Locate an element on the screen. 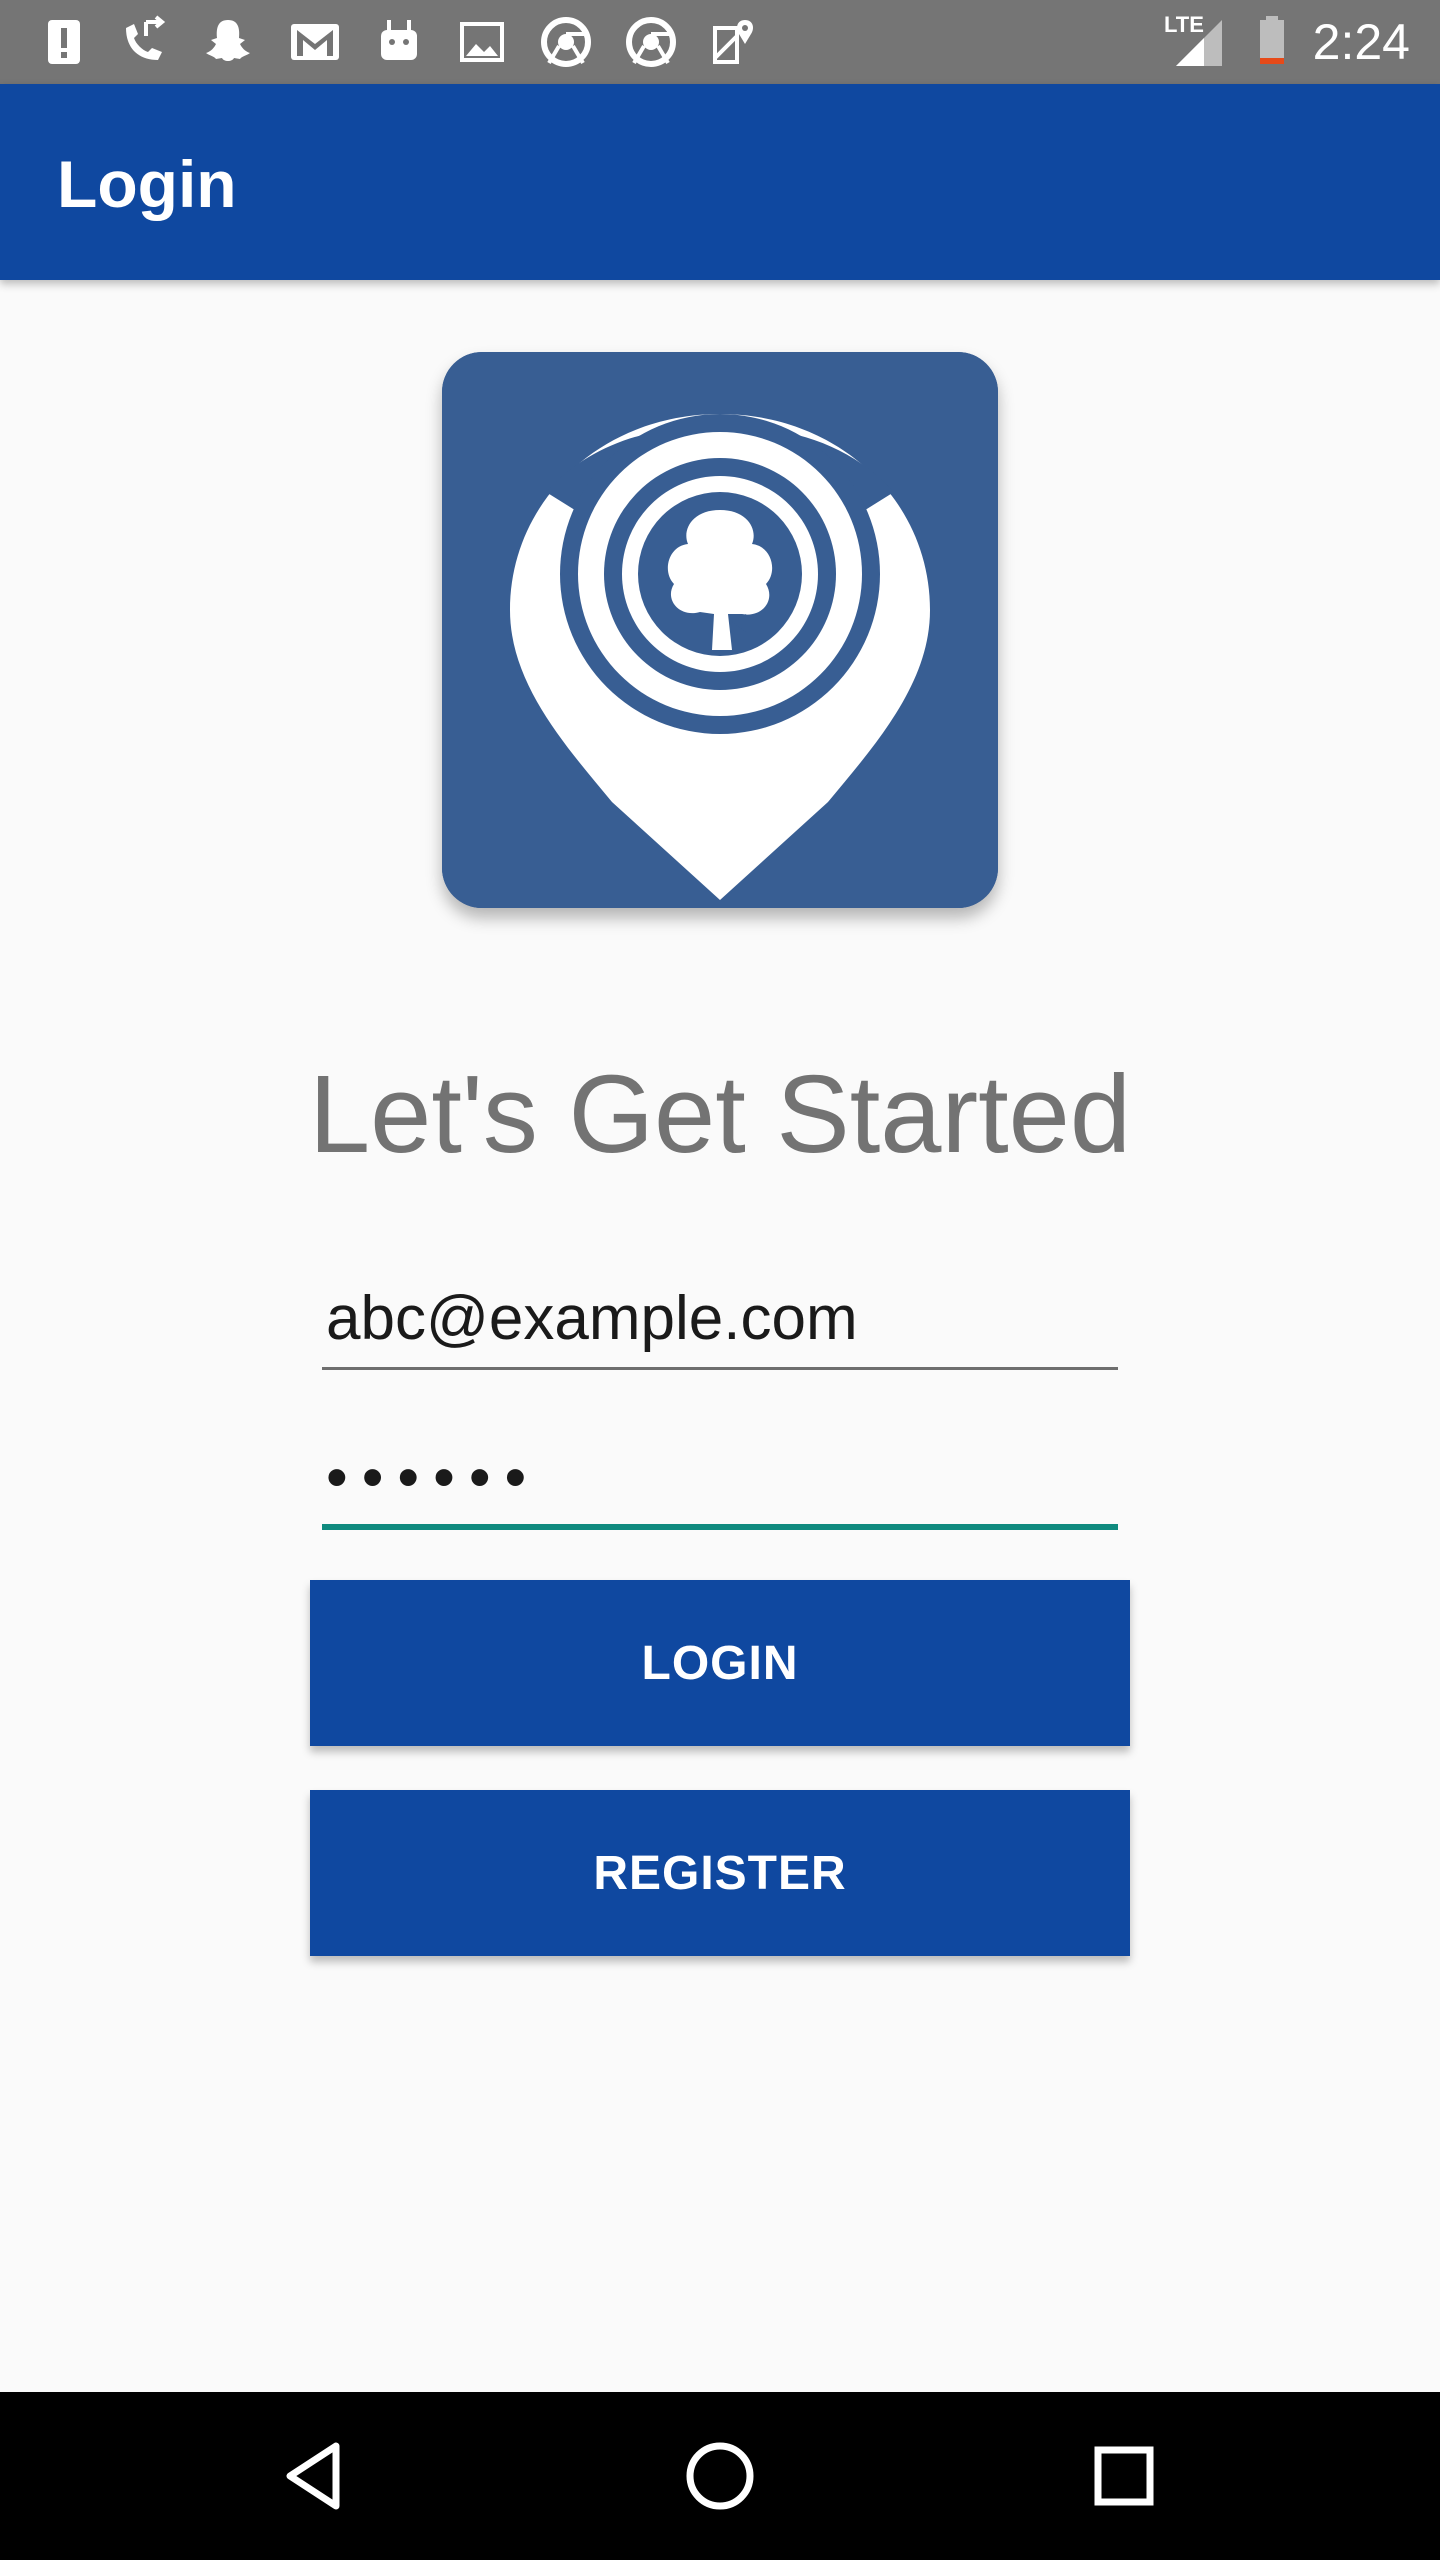 The image size is (1440, 2560). alert-icon is located at coordinates (64, 42).